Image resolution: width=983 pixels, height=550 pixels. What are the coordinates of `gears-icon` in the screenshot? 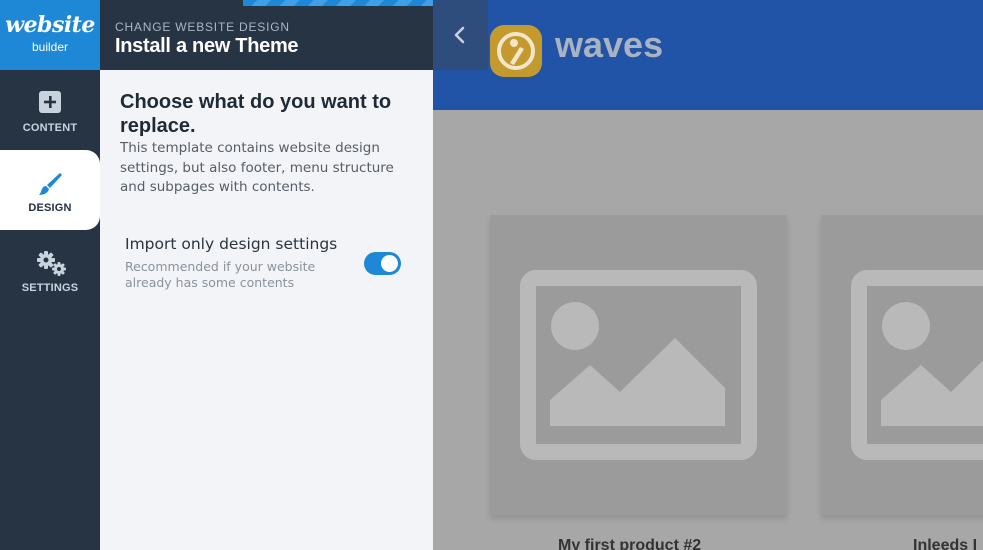 It's located at (51, 263).